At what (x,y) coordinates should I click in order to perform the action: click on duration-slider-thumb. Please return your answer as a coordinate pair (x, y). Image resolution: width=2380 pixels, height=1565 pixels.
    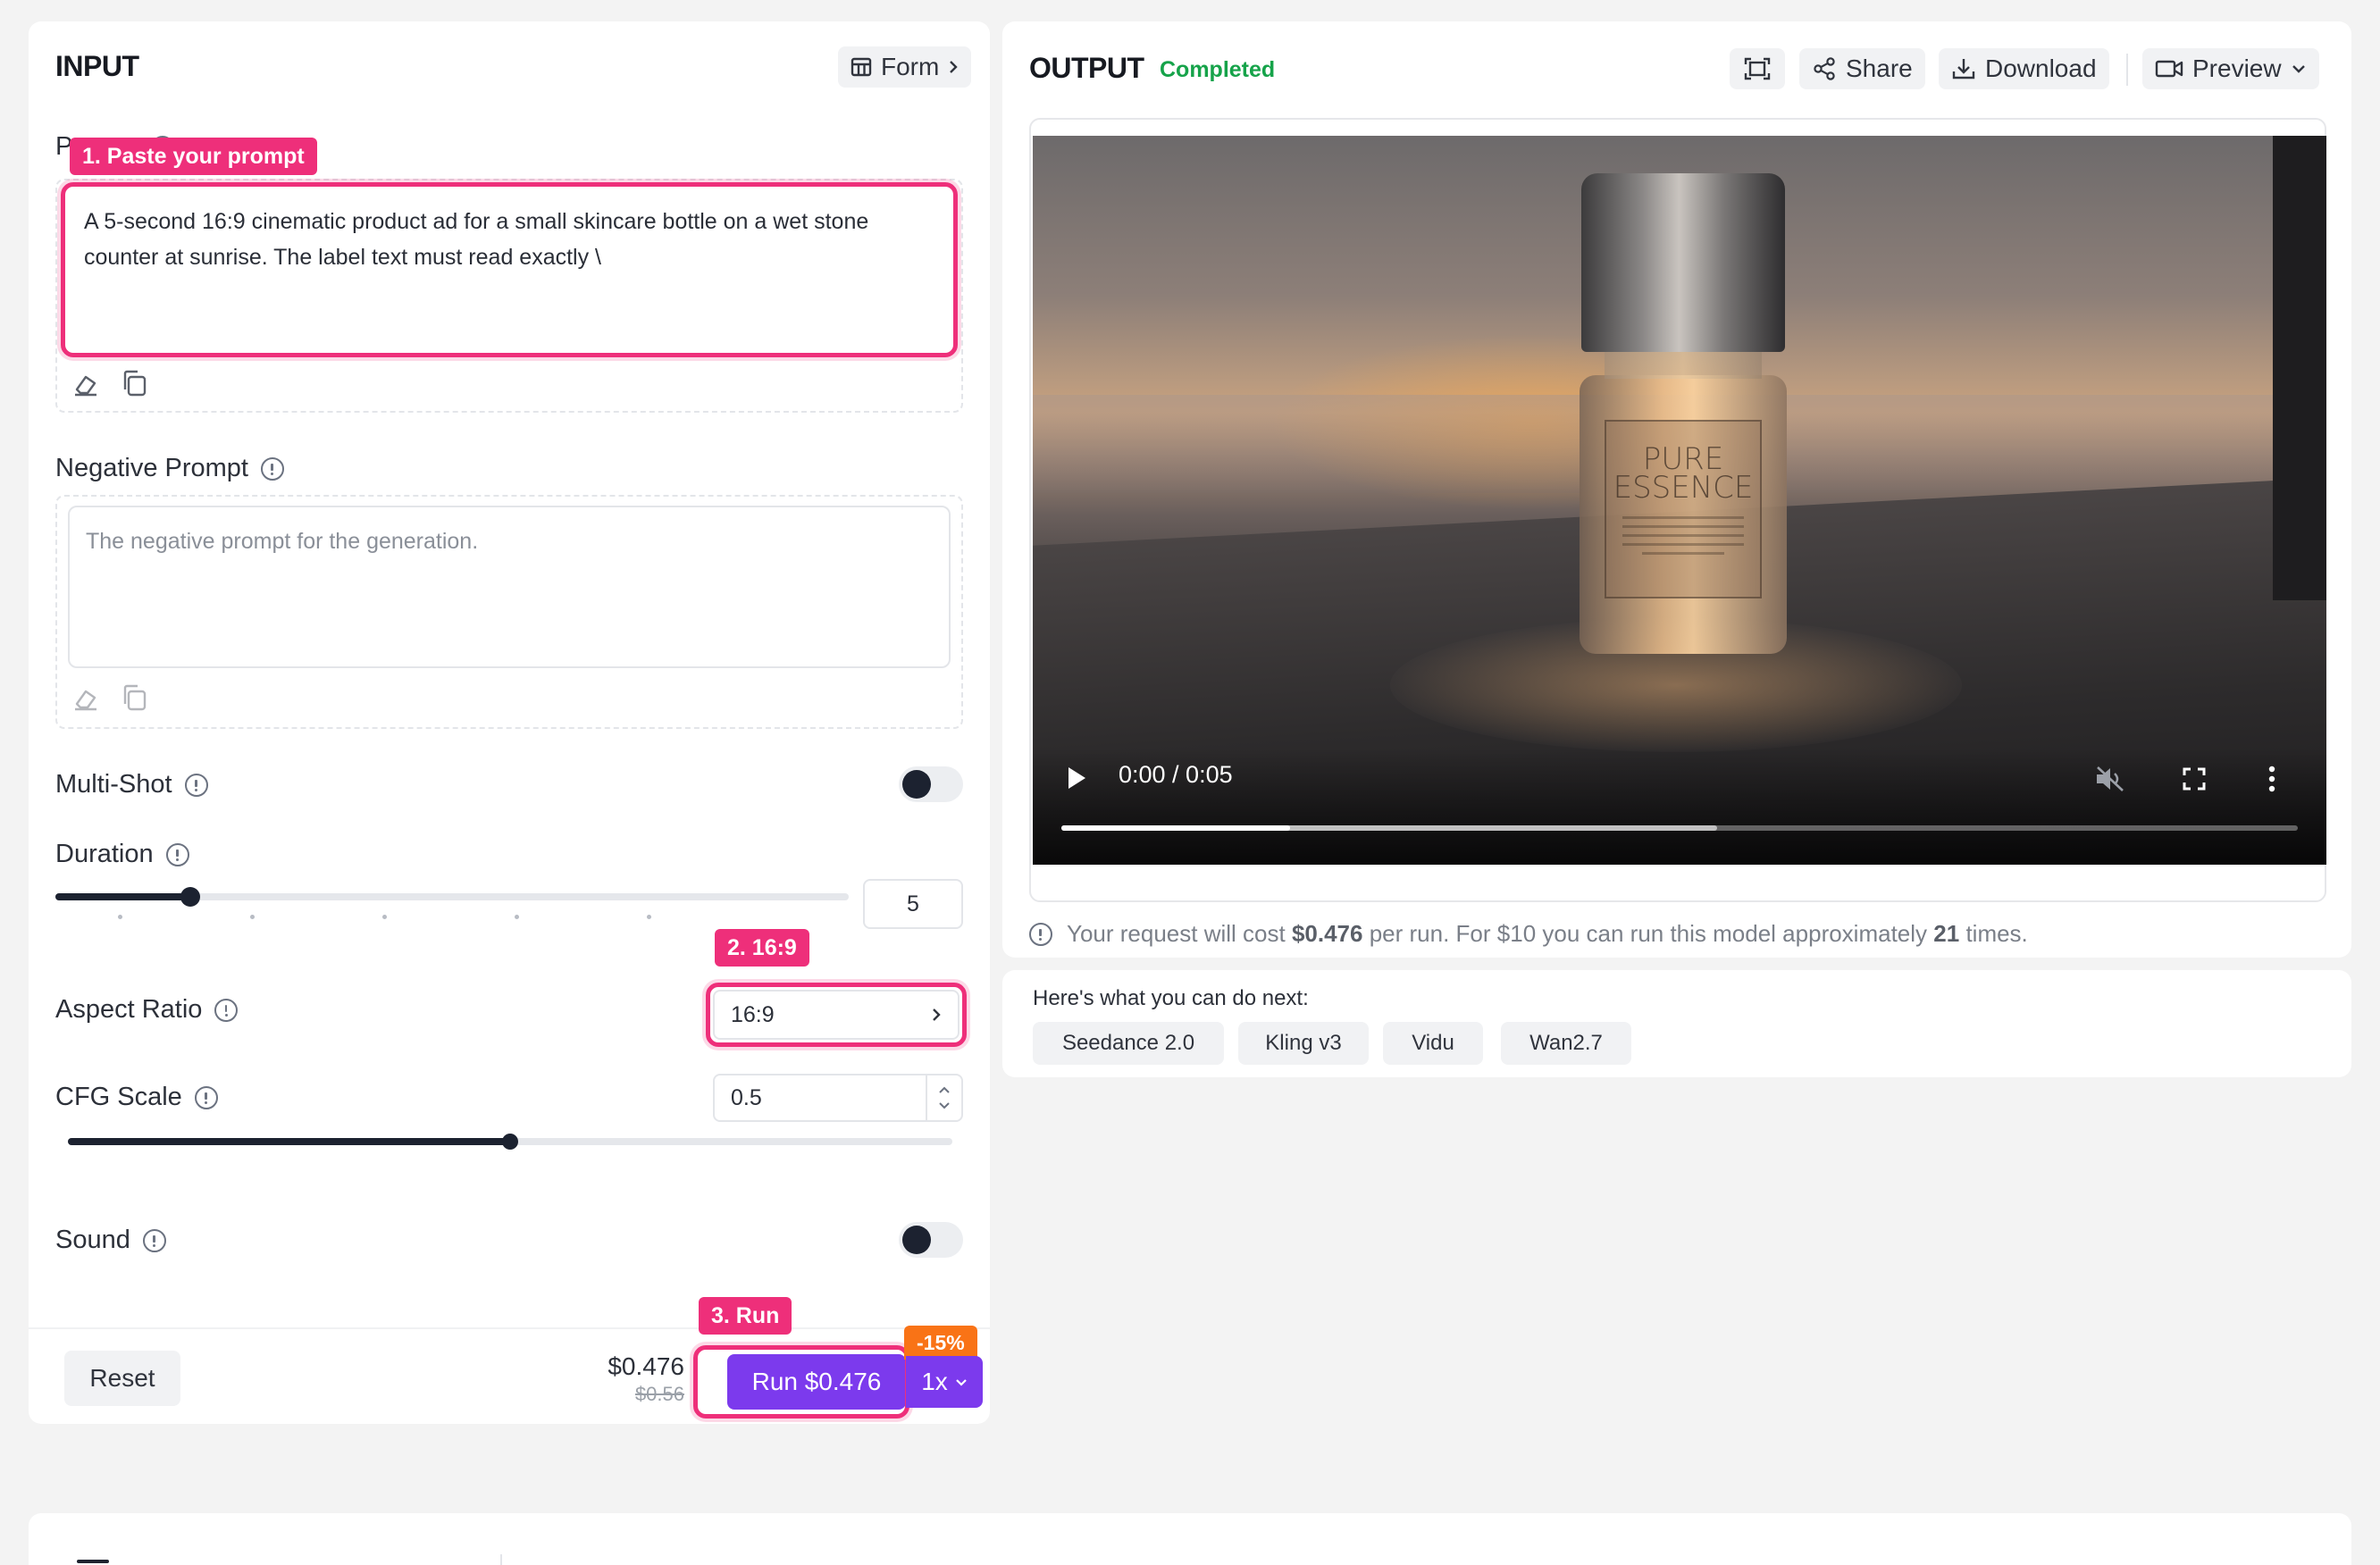
    Looking at the image, I should click on (190, 897).